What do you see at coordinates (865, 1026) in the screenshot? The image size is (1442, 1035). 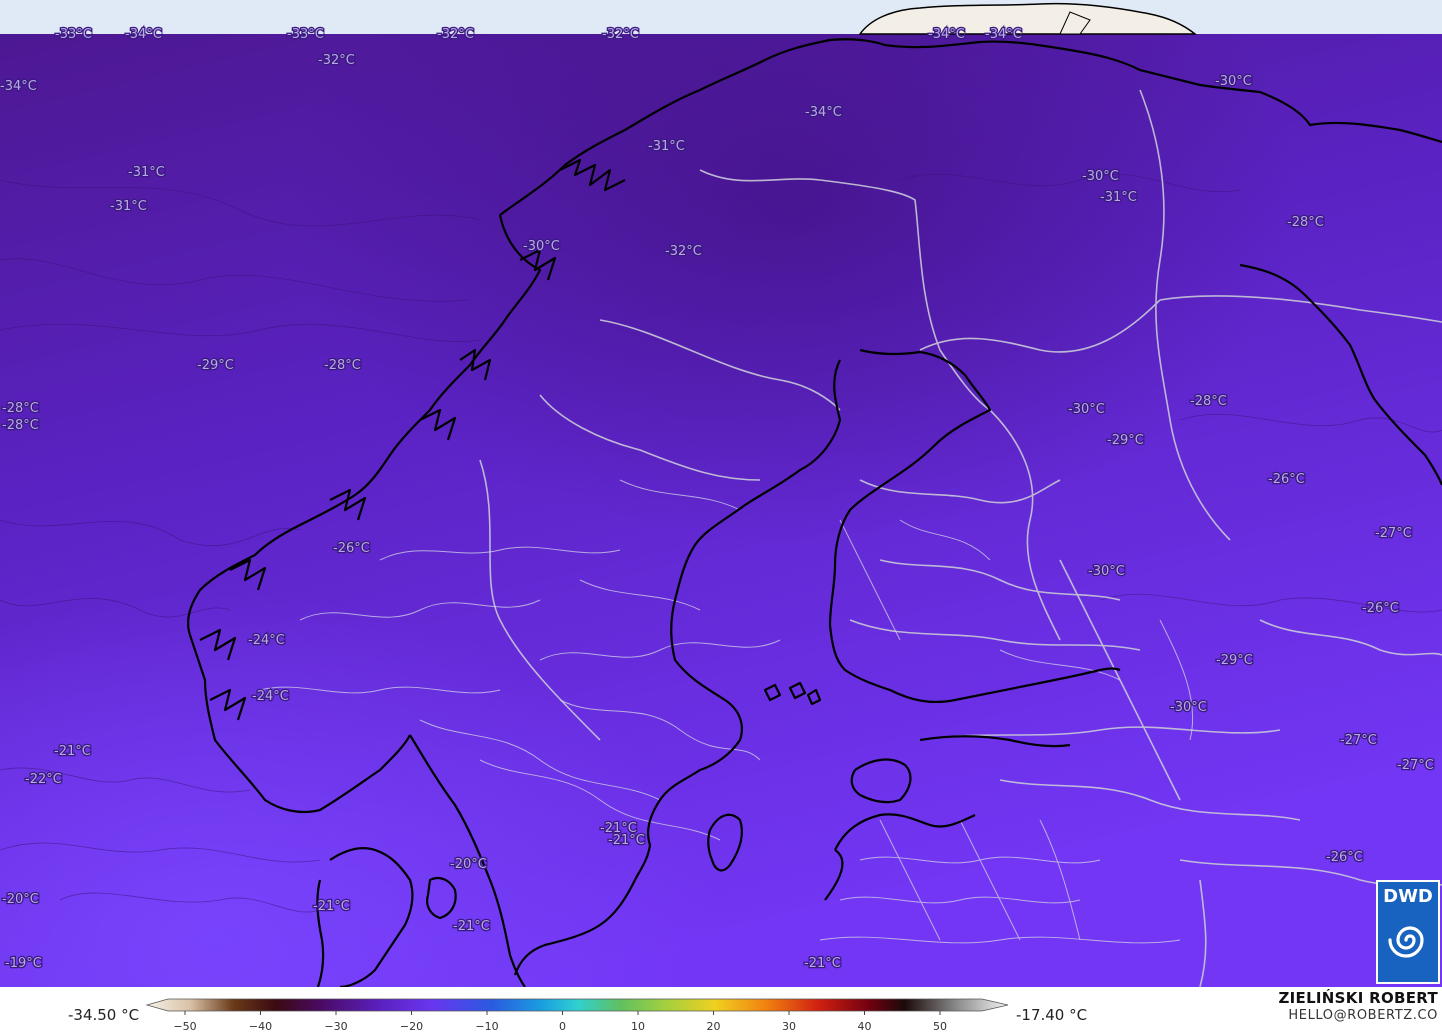 I see `colorbar-tick-label: 40` at bounding box center [865, 1026].